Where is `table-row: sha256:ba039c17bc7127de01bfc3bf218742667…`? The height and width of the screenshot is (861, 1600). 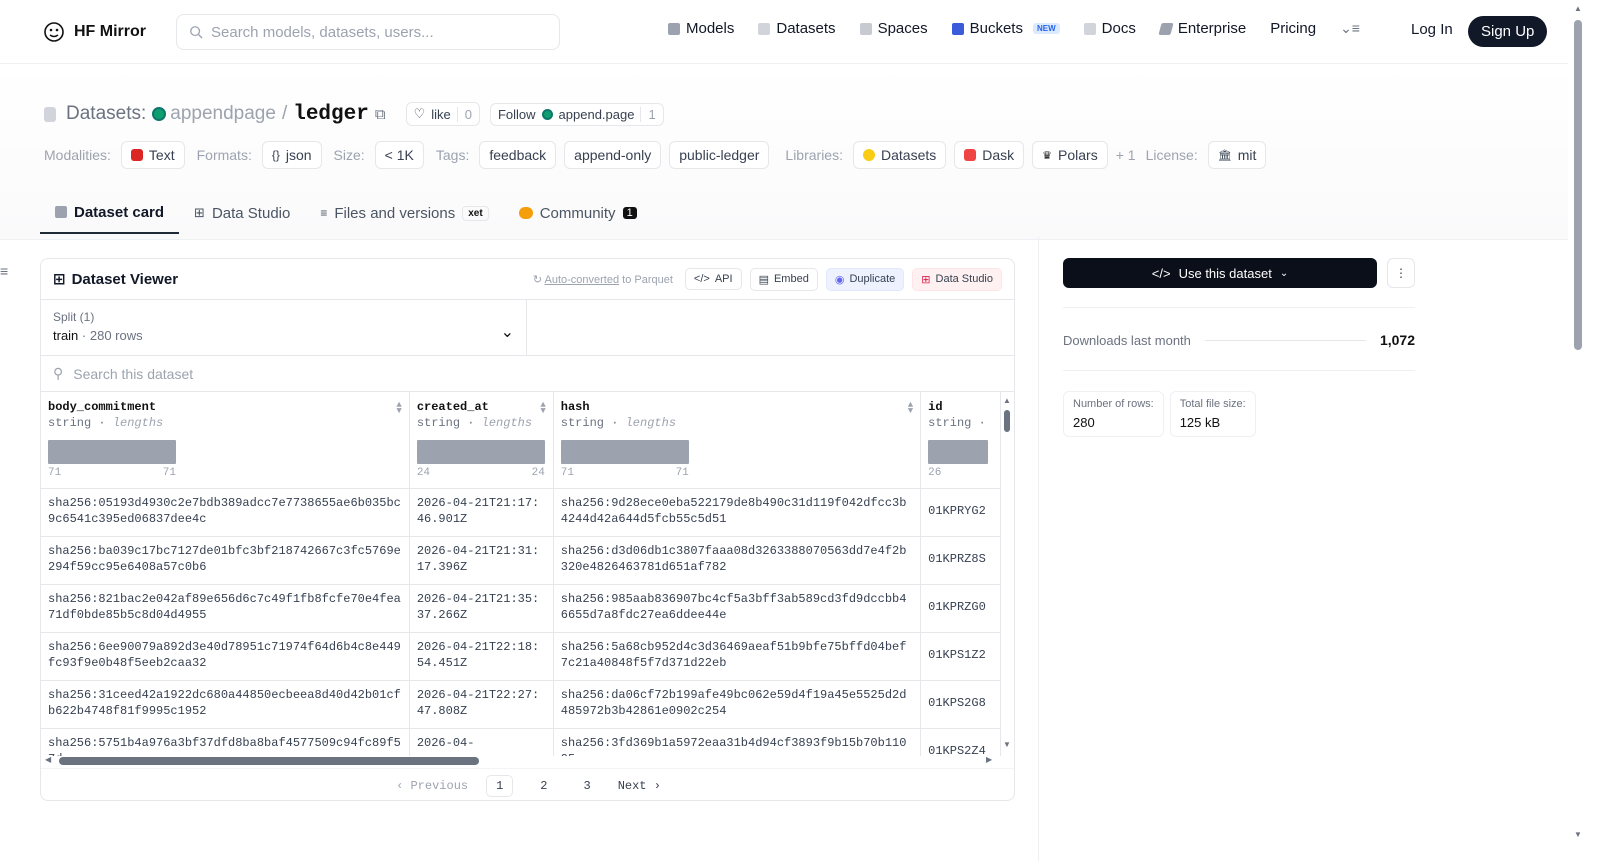
table-row: sha256:ba039c17bc7127de01bfc3bf218742667… is located at coordinates (521, 560).